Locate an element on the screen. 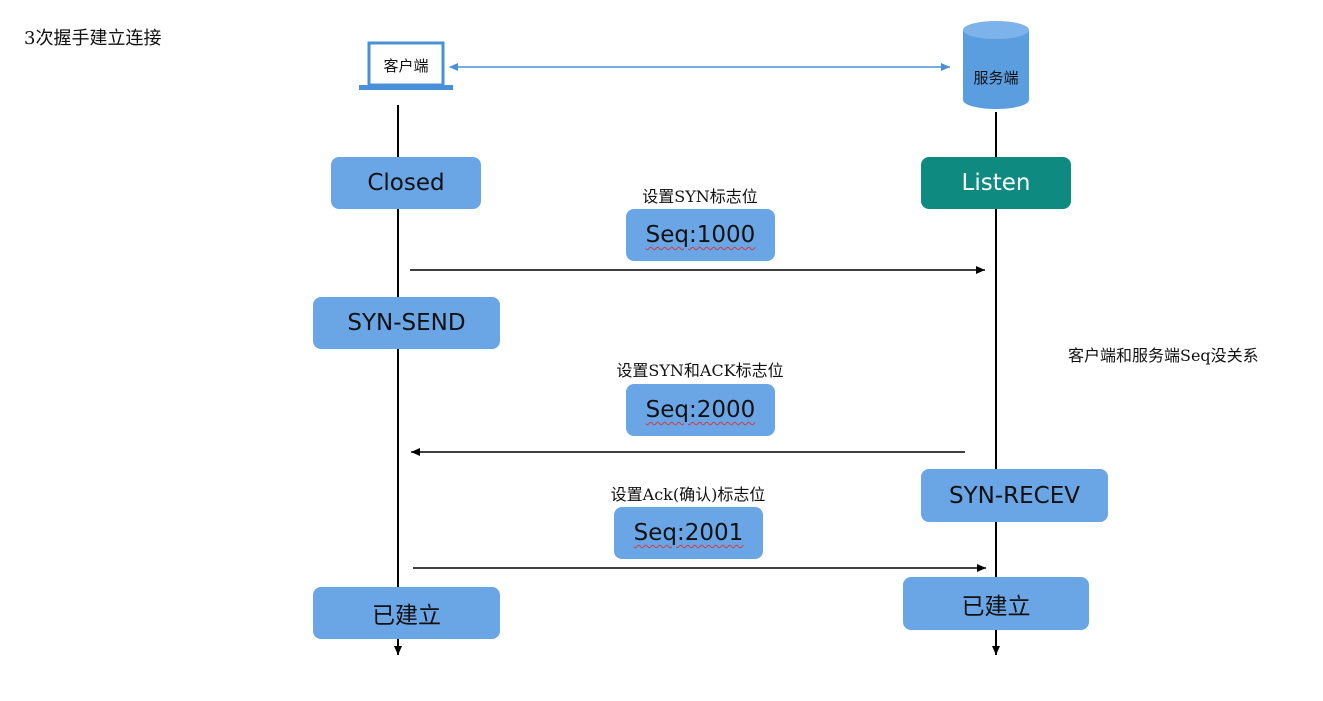  server-state-established: 已建立 is located at coordinates (996, 603).